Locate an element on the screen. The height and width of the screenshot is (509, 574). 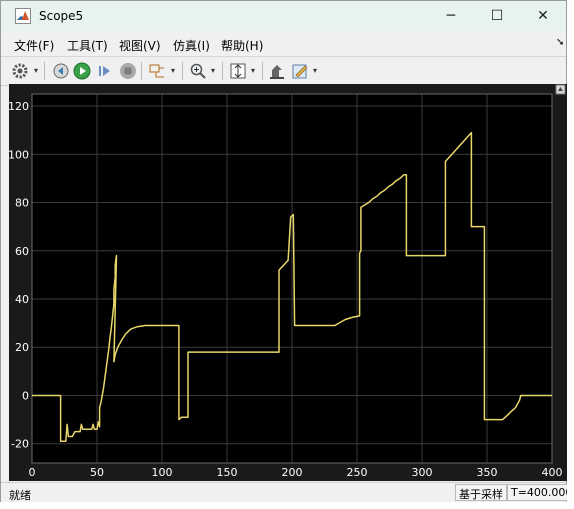
y-tick-label: 120 is located at coordinates (19, 106).